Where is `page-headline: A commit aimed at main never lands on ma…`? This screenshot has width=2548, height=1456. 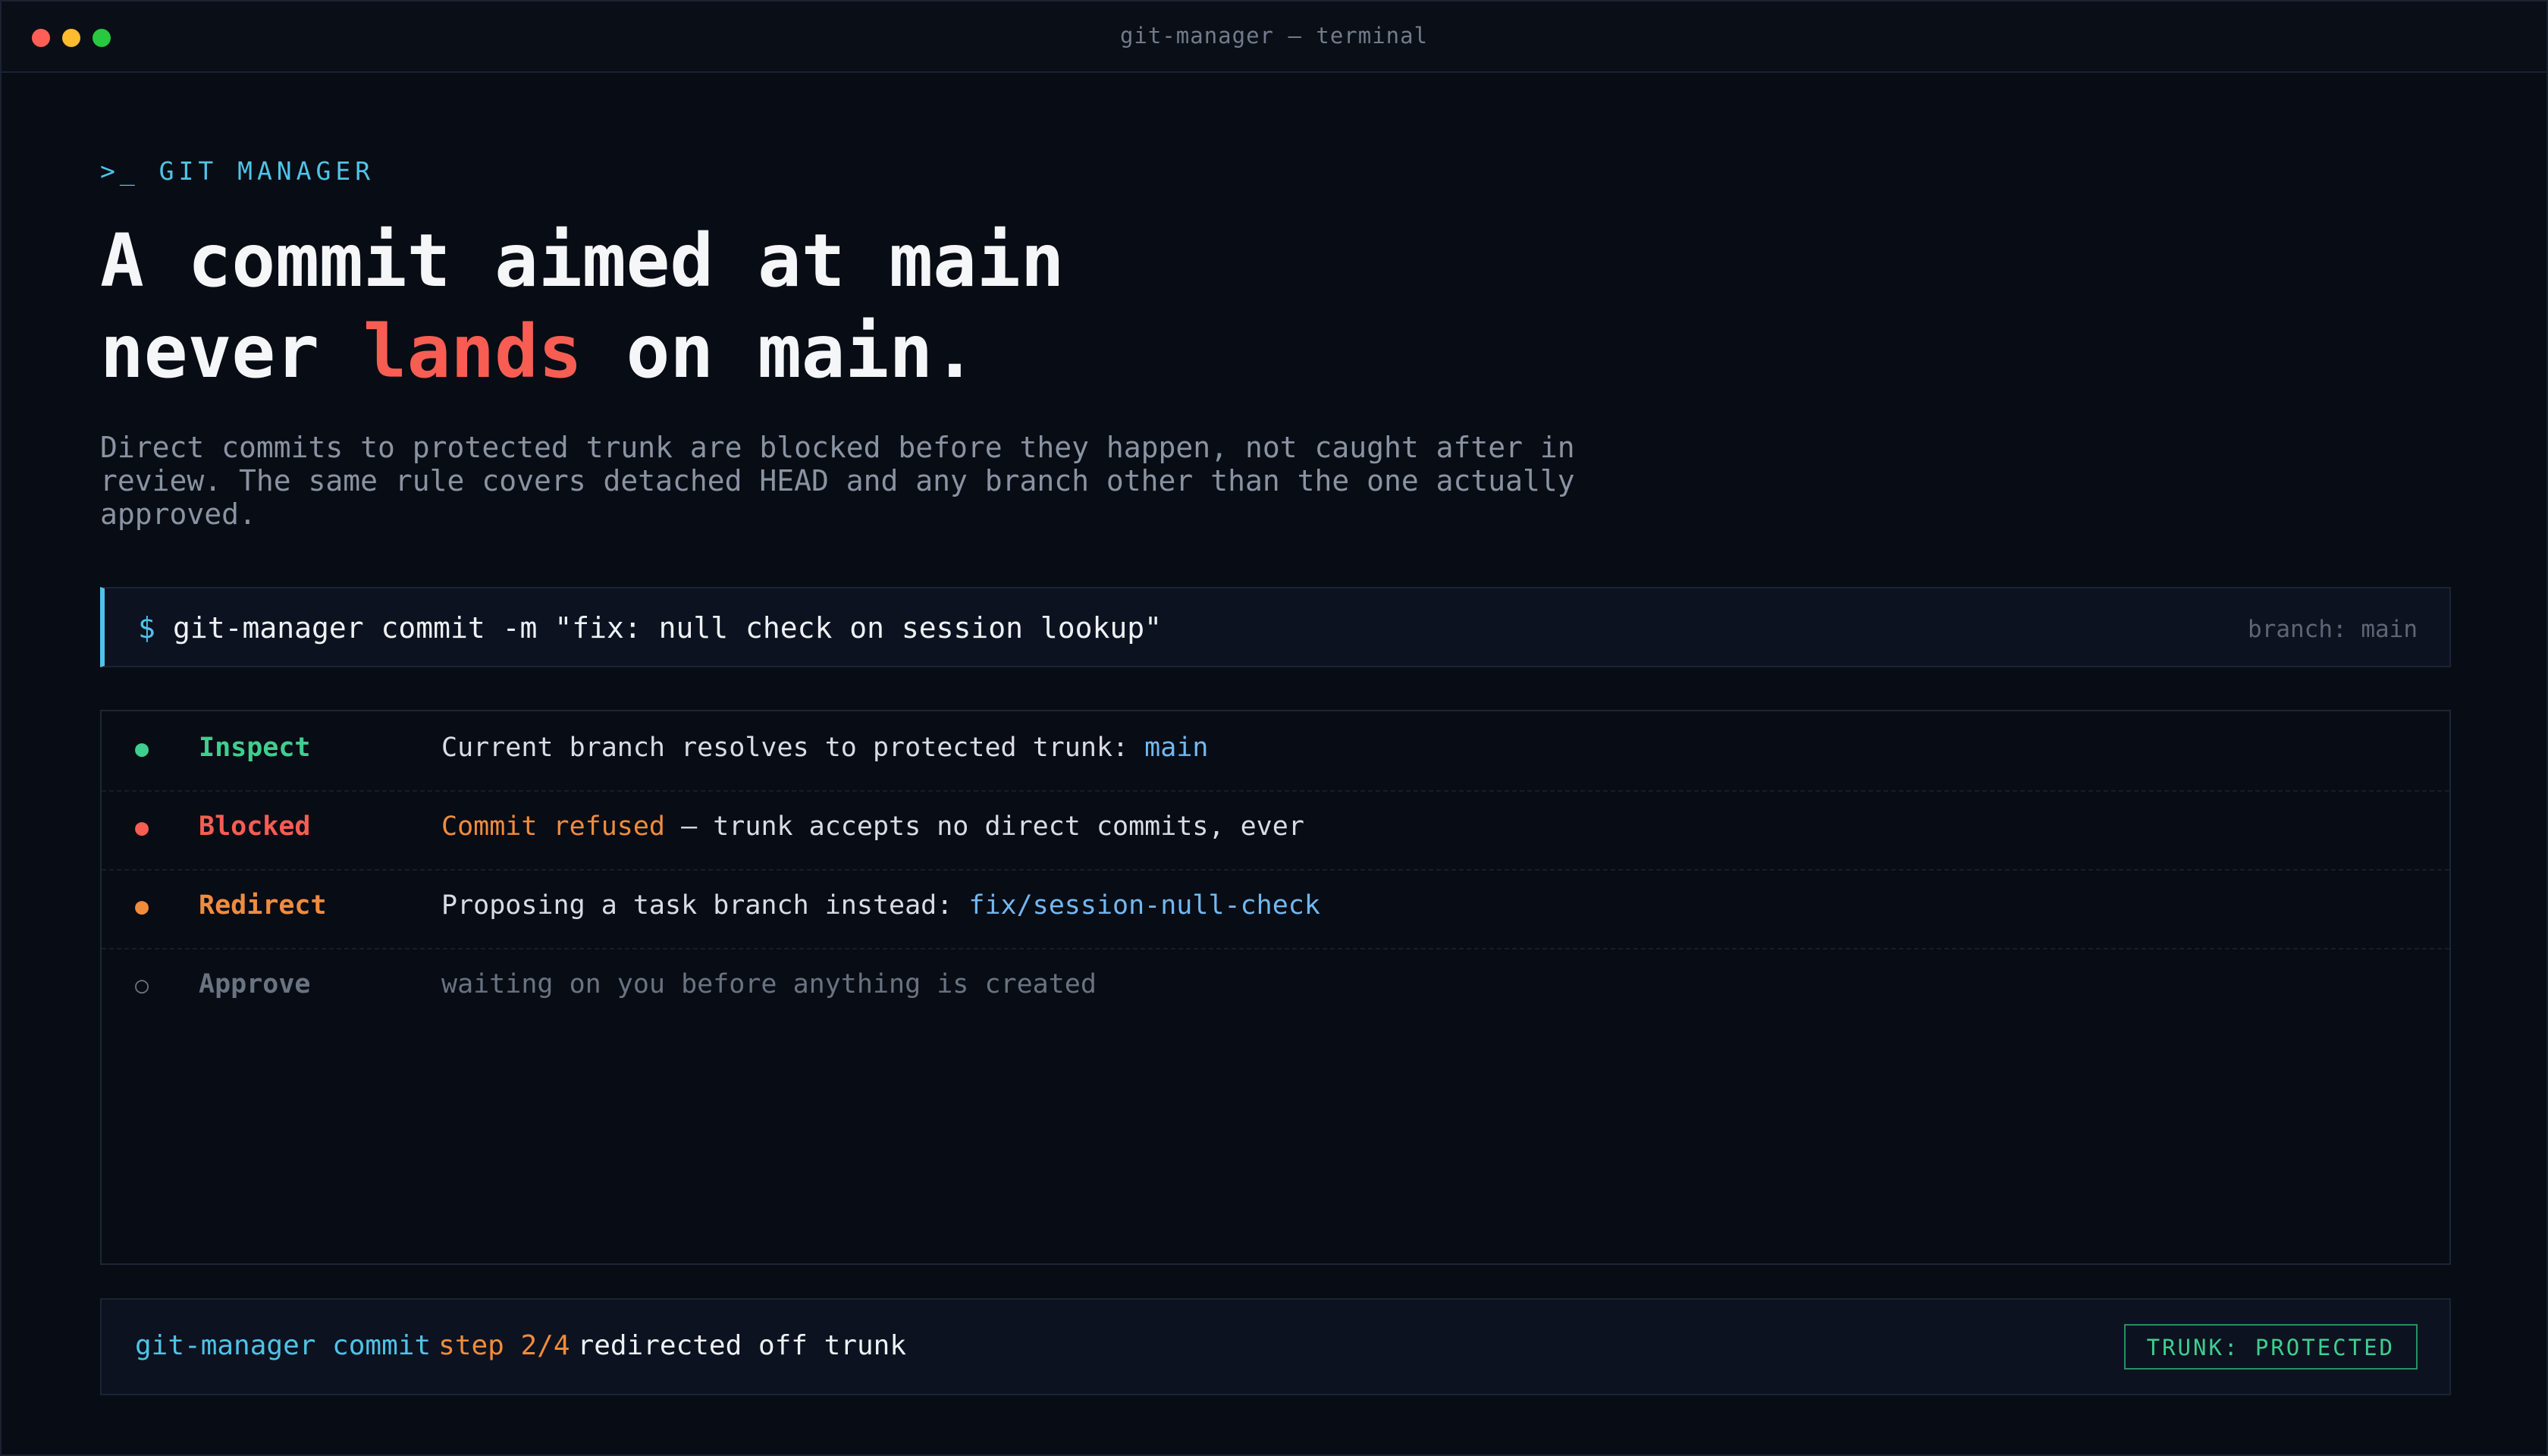 page-headline: A commit aimed at main never lands on ma… is located at coordinates (582, 306).